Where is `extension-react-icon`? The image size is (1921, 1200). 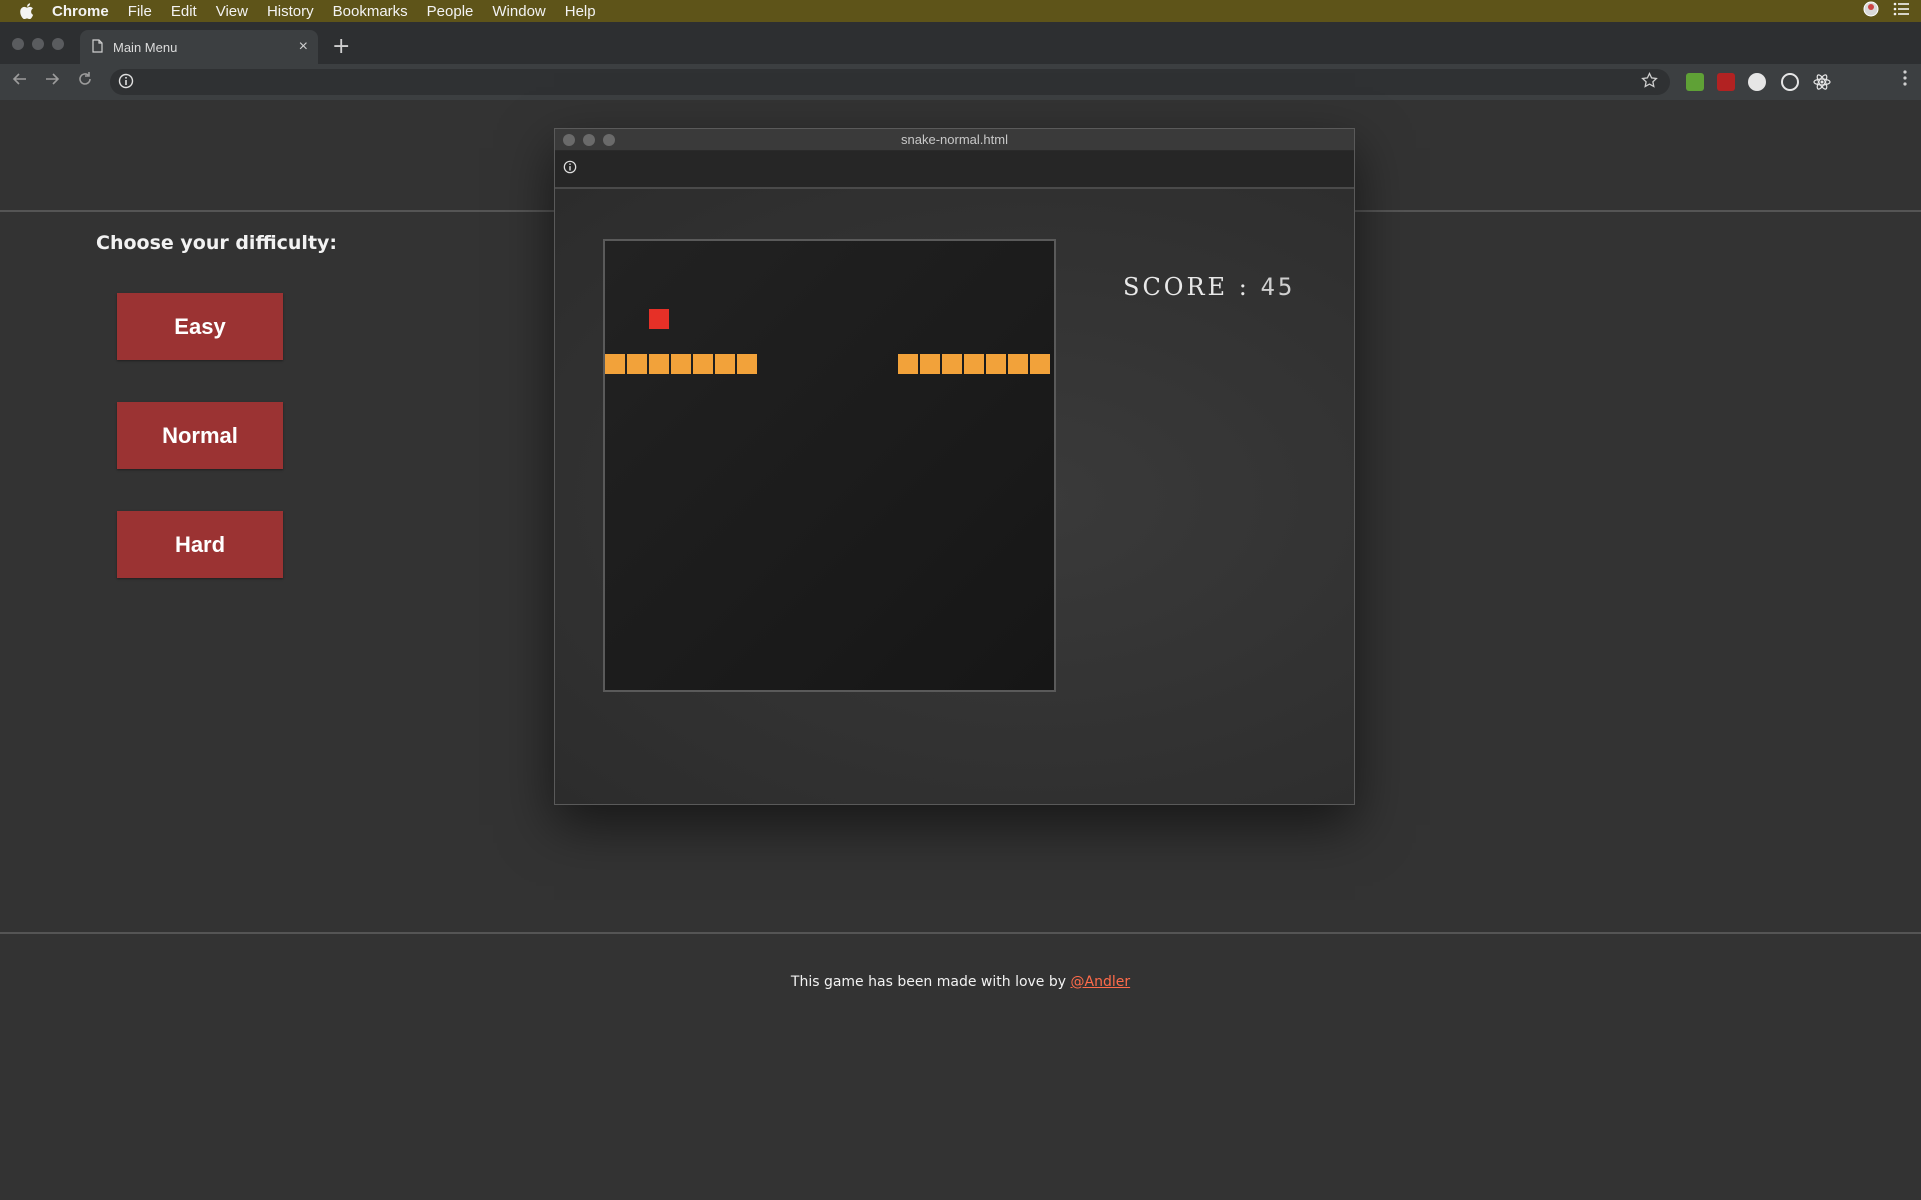 extension-react-icon is located at coordinates (1822, 82).